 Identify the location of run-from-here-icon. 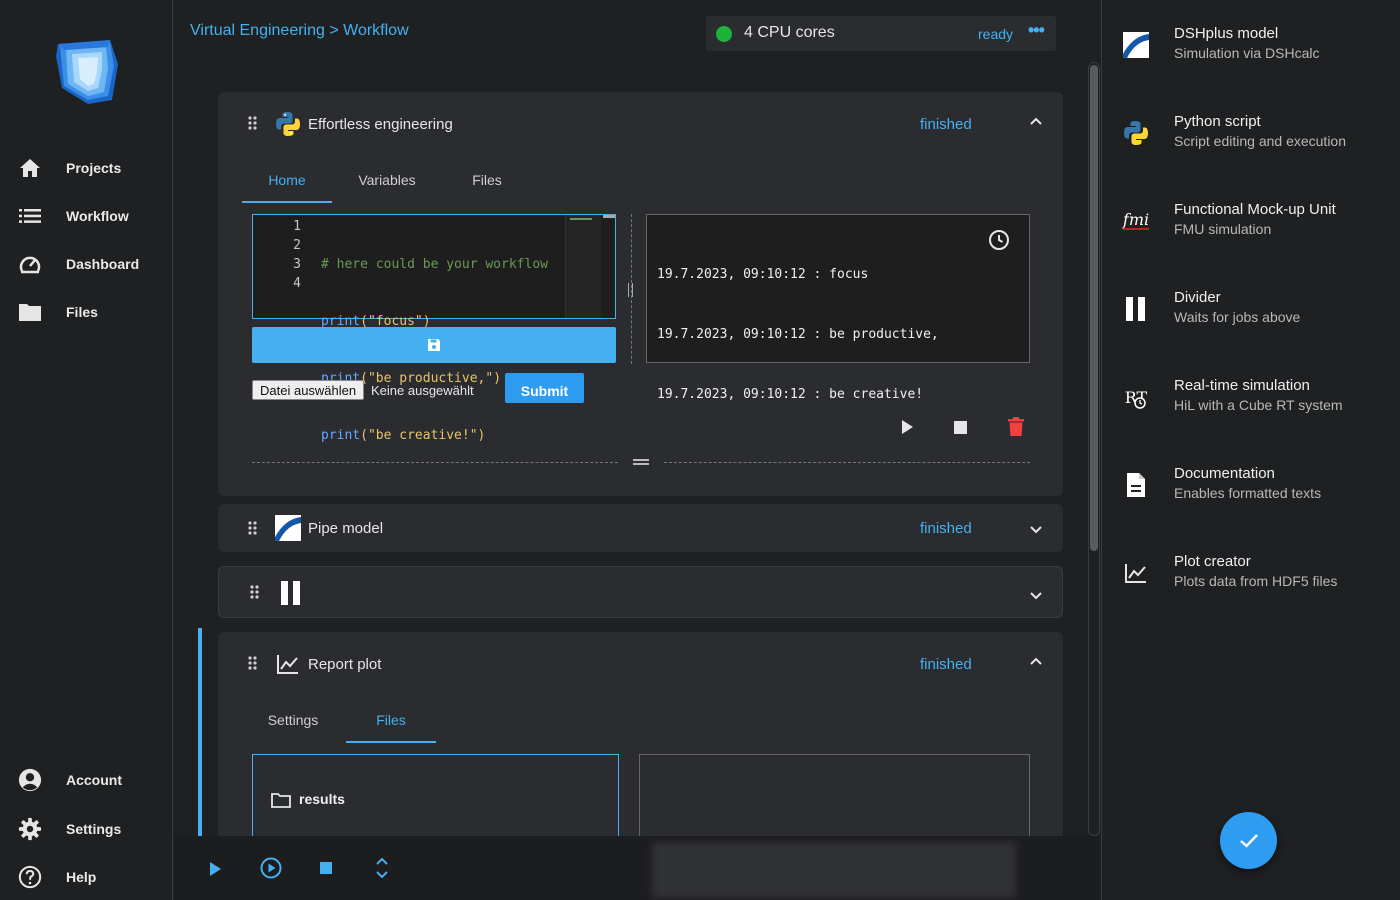
(271, 868).